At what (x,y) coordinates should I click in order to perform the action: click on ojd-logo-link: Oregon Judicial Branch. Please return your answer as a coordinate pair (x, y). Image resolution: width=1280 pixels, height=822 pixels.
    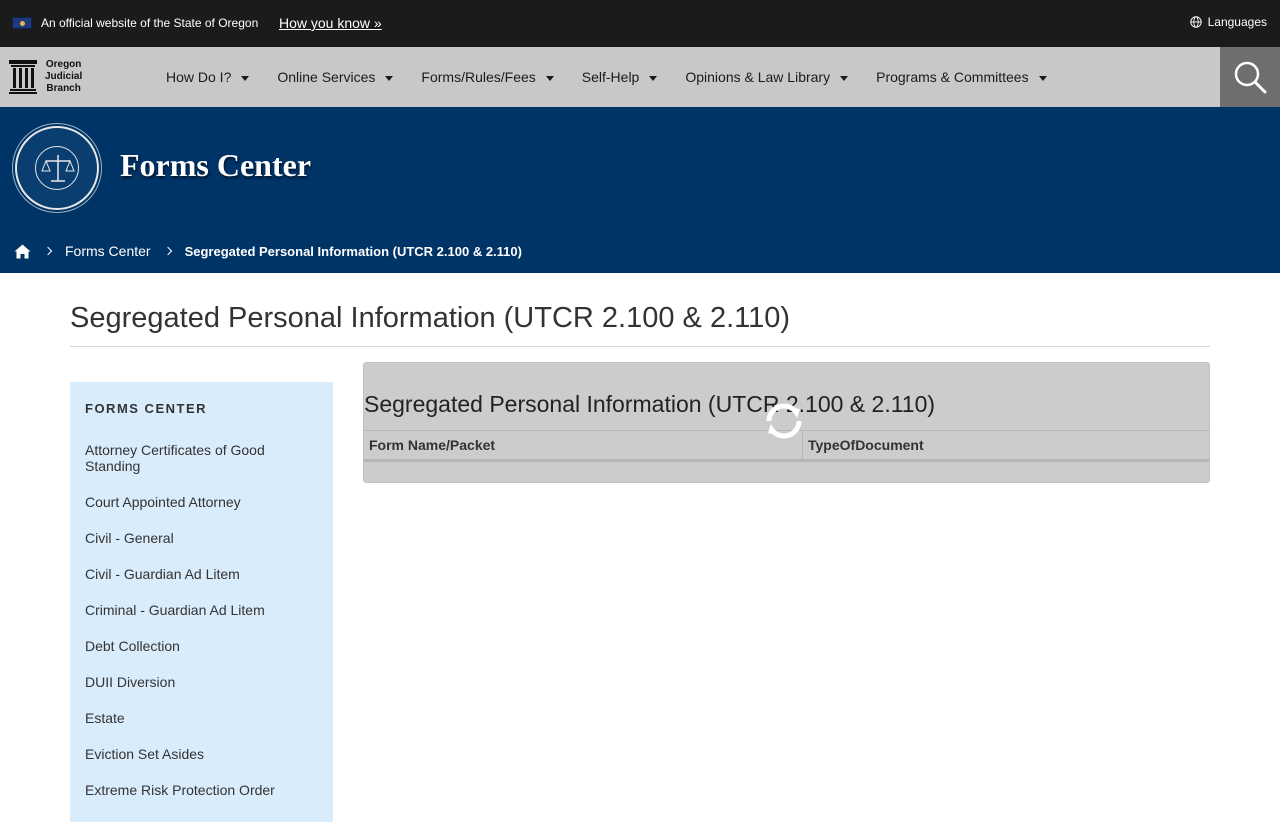
    Looking at the image, I should click on (54, 77).